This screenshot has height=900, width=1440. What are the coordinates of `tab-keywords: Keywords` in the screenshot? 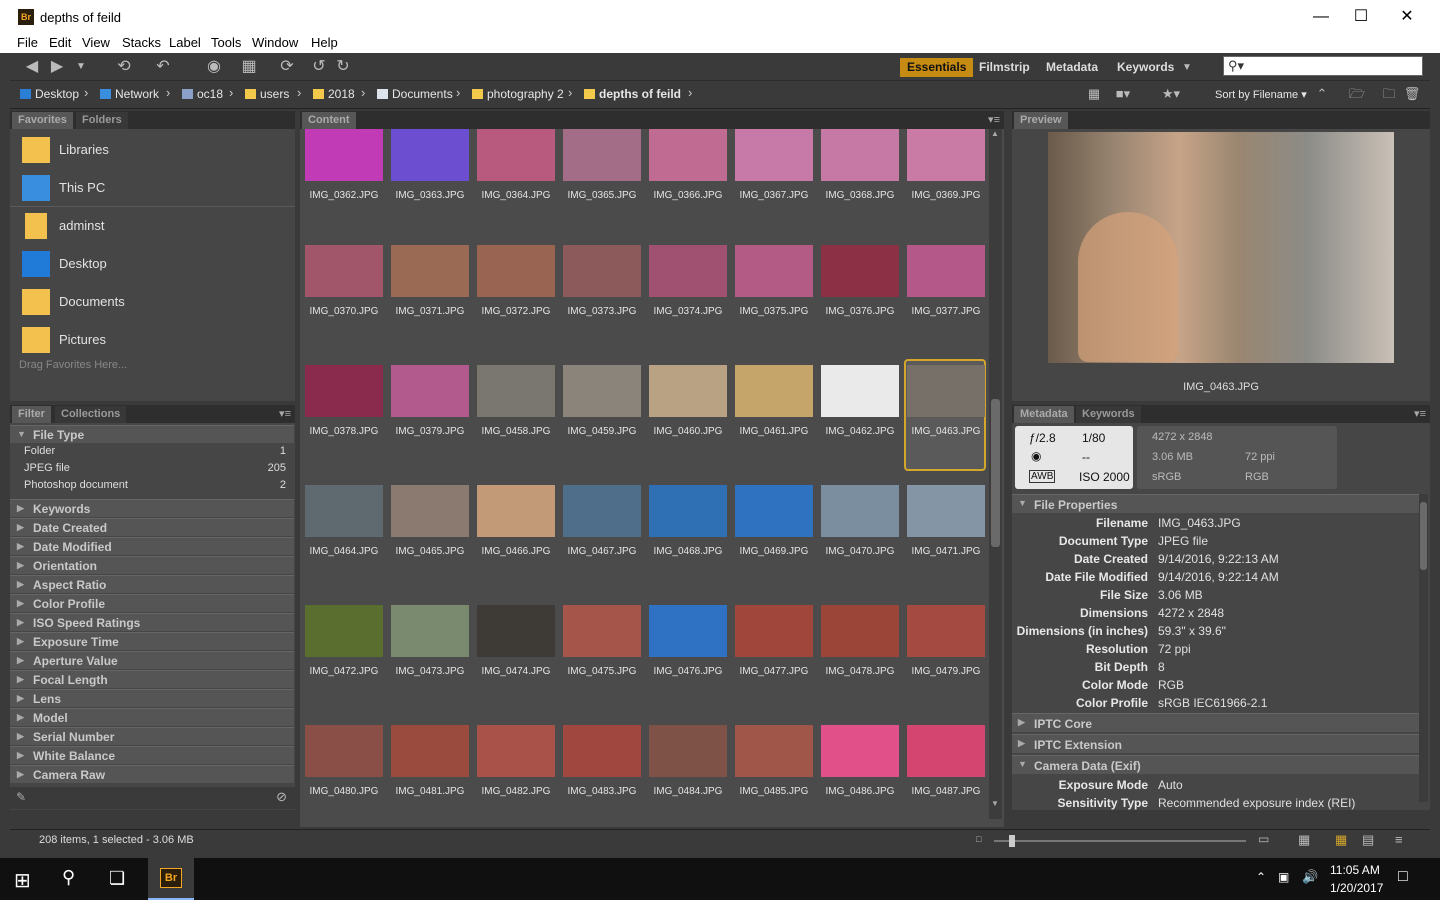 It's located at (1108, 414).